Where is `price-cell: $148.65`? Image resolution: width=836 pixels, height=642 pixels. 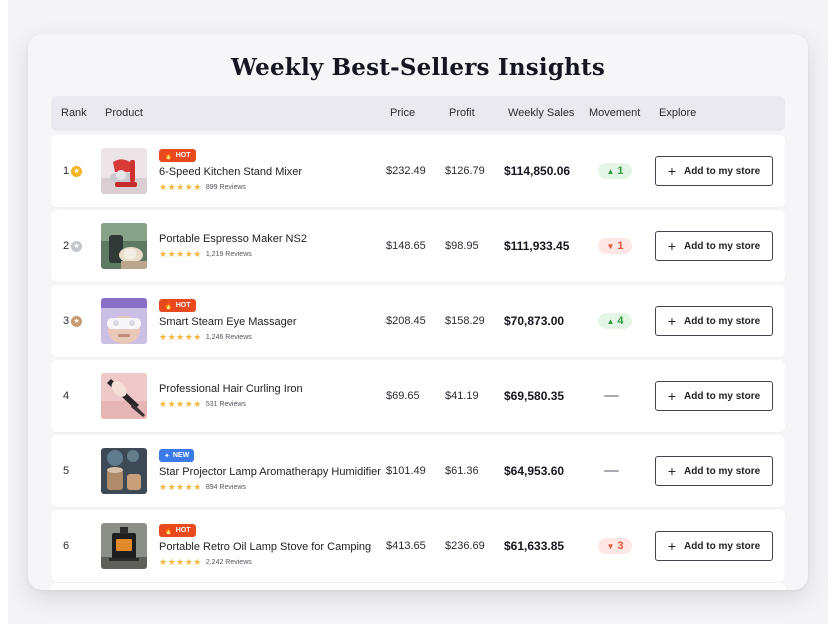 price-cell: $148.65 is located at coordinates (406, 246).